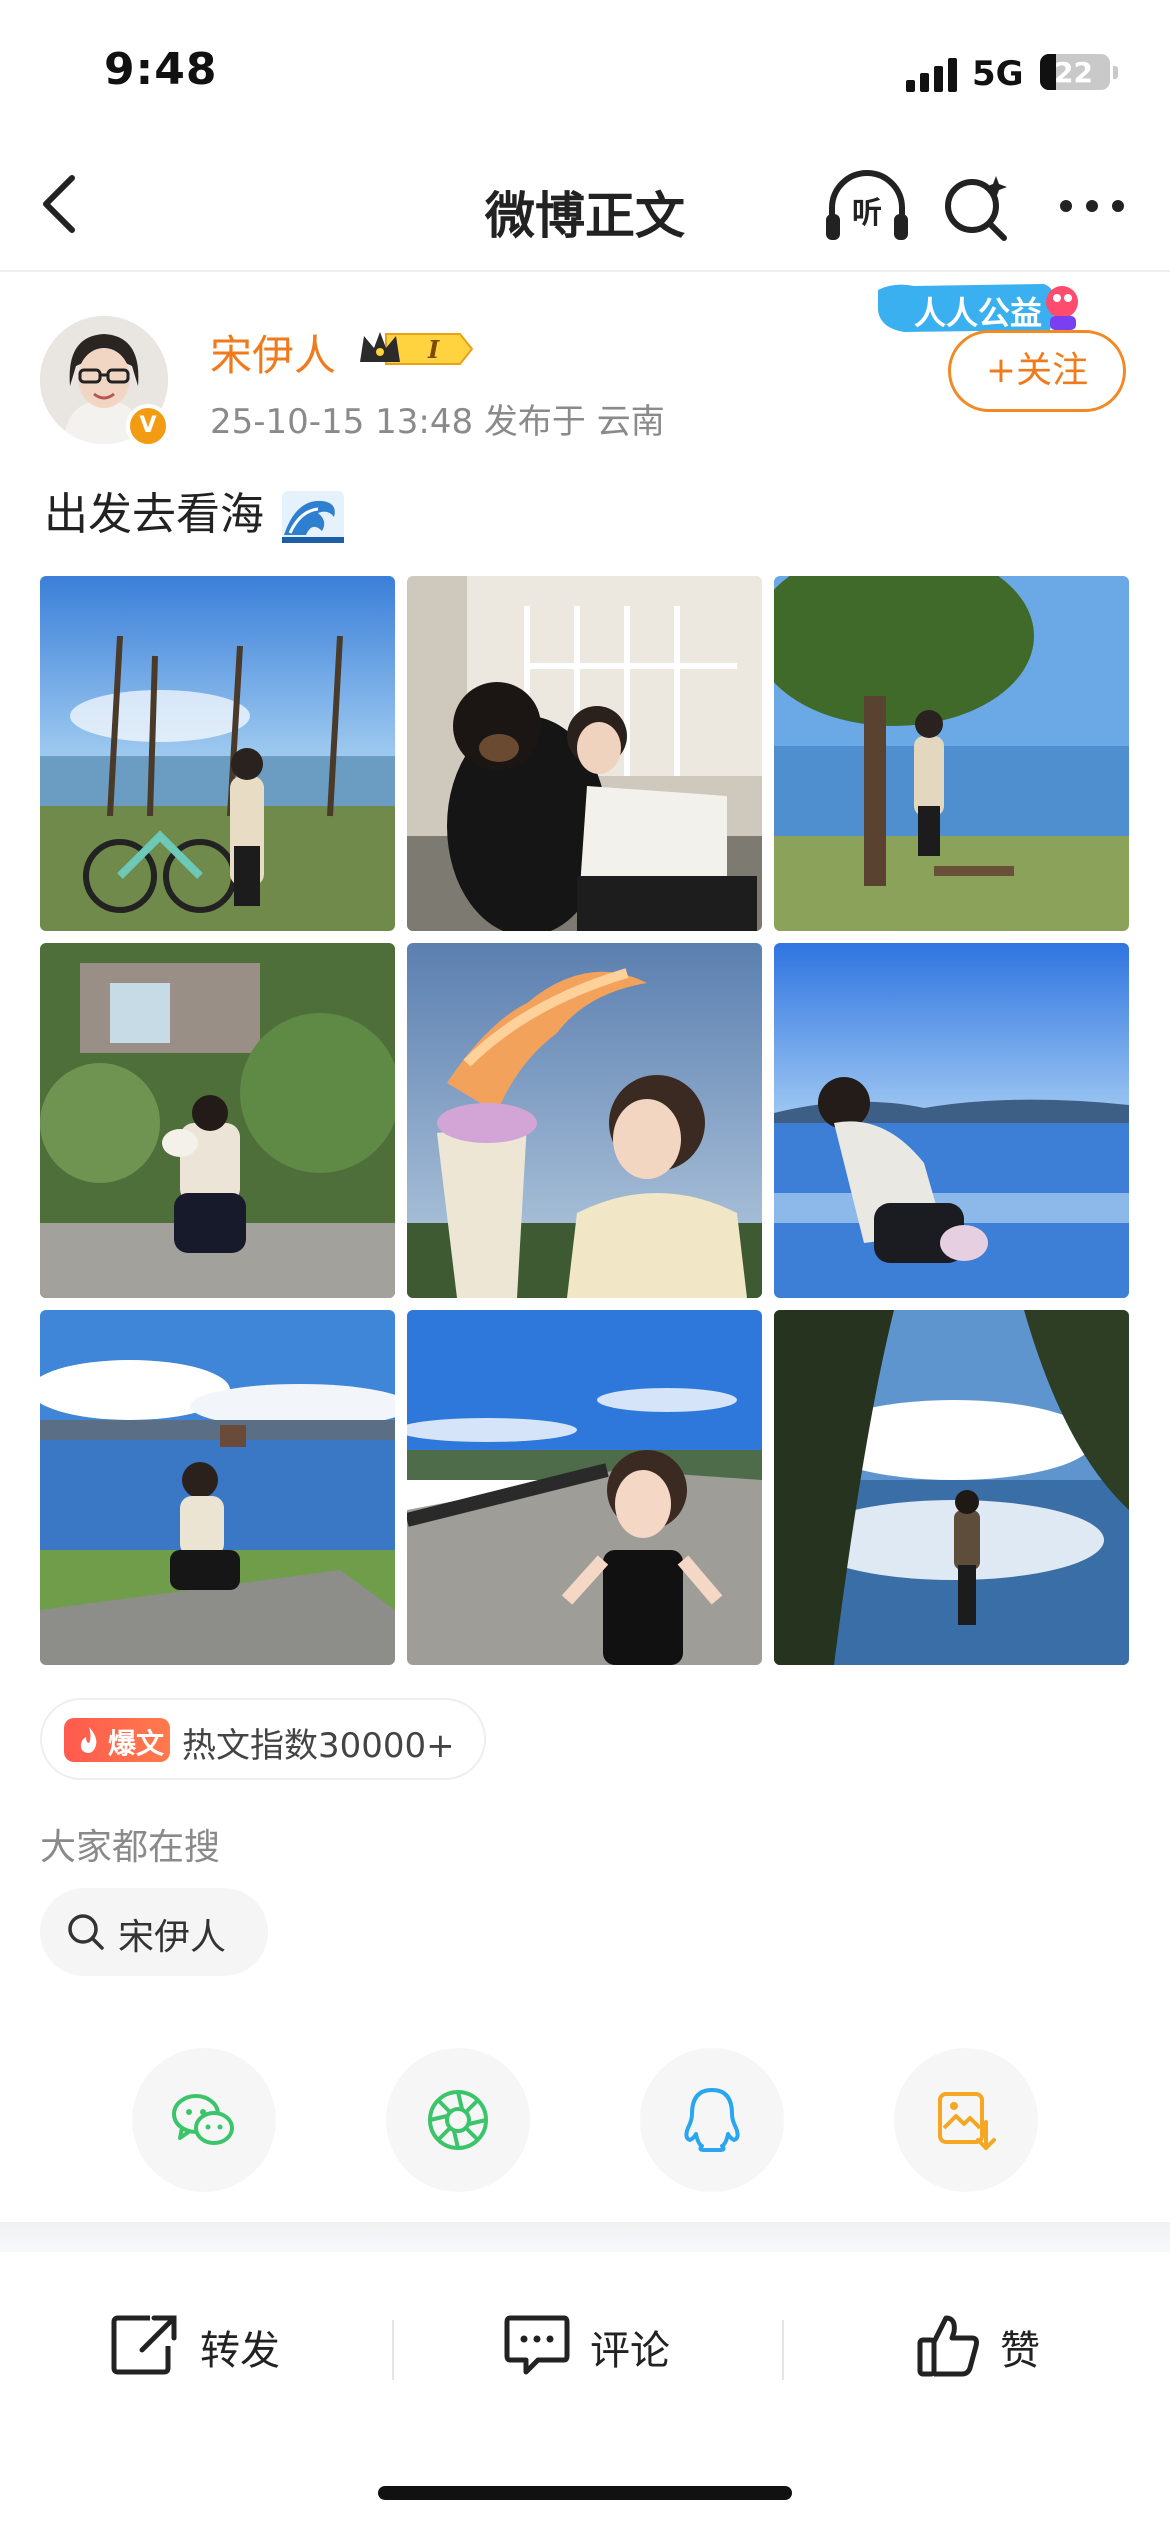 This screenshot has width=1170, height=2532. I want to click on charity-badge: 人人公益, so click(979, 308).